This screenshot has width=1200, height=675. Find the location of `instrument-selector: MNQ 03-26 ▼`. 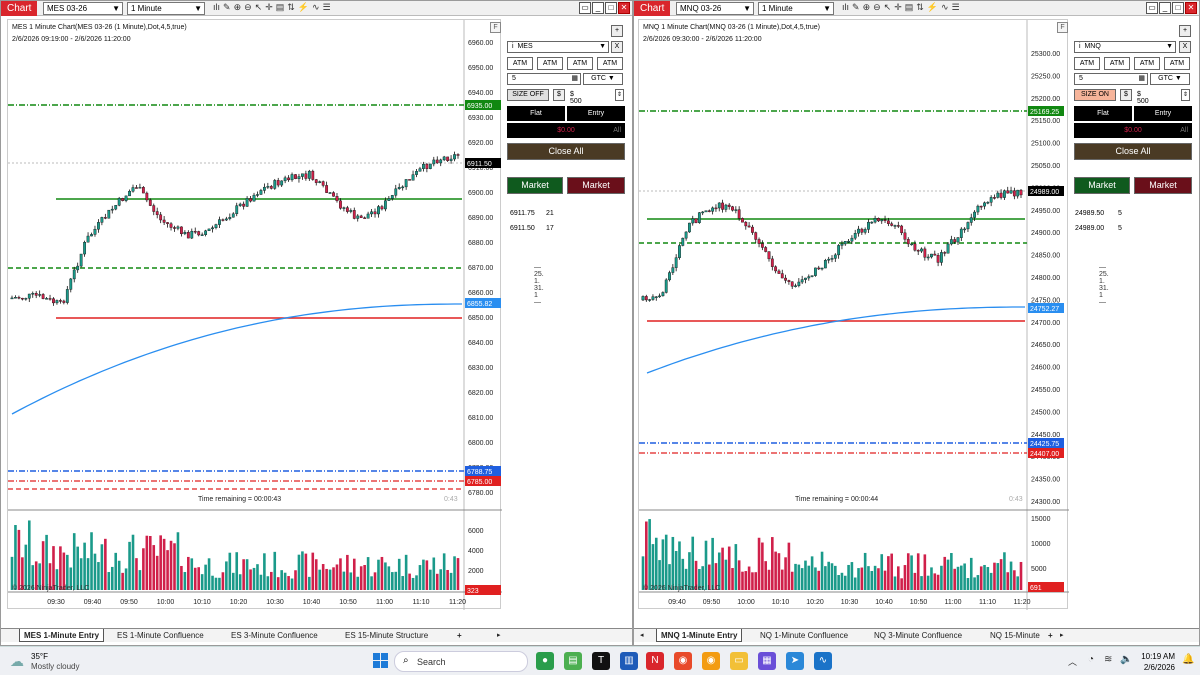

instrument-selector: MNQ 03-26 ▼ is located at coordinates (715, 8).